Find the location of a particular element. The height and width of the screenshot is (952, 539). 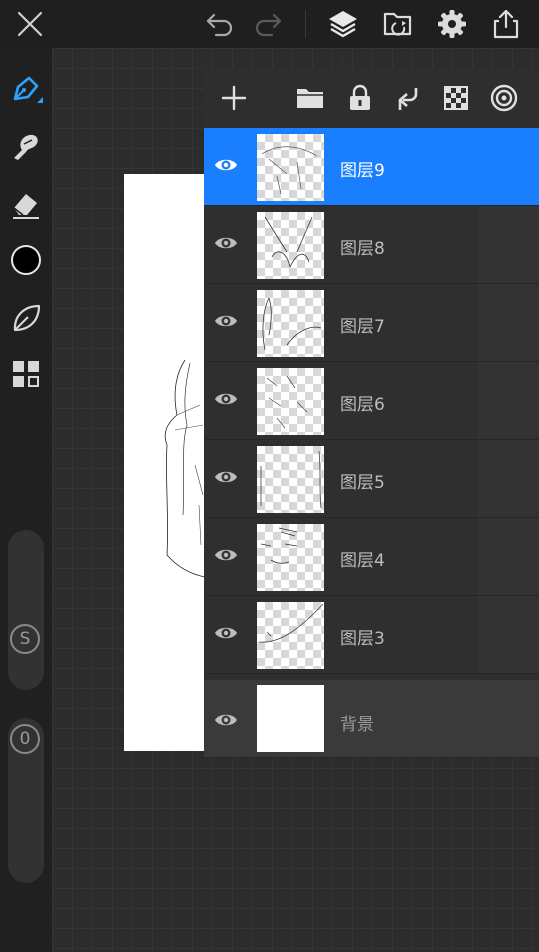

layer-row: 图层4 is located at coordinates (371, 557).